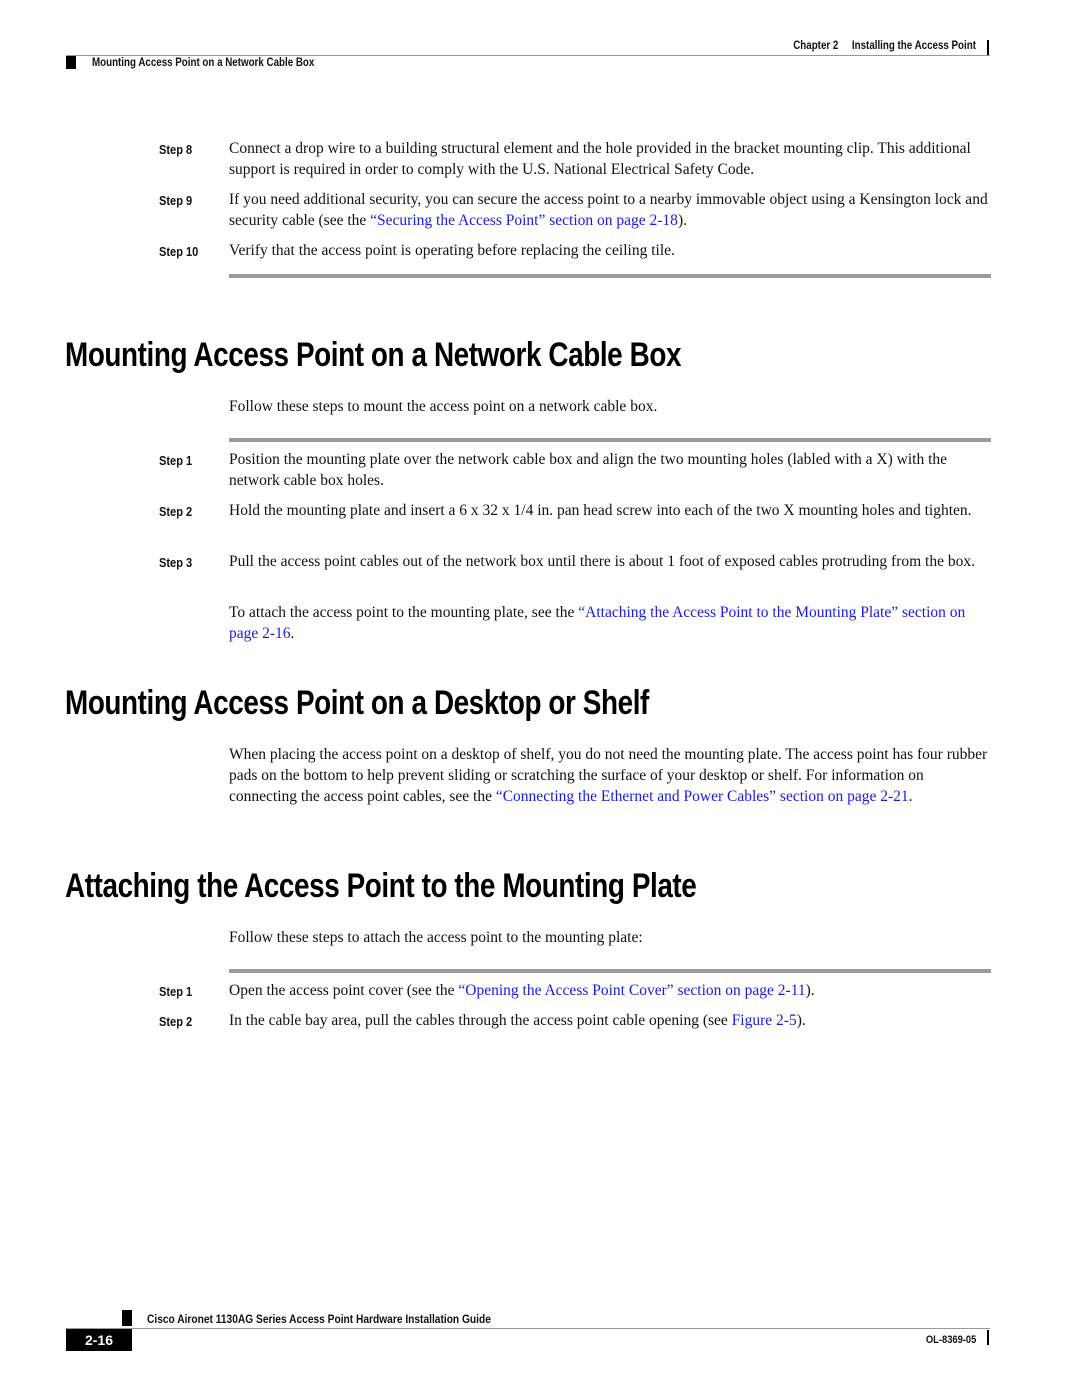 Image resolution: width=1080 pixels, height=1397 pixels. I want to click on chapter-number: Chapter 2, so click(816, 46).